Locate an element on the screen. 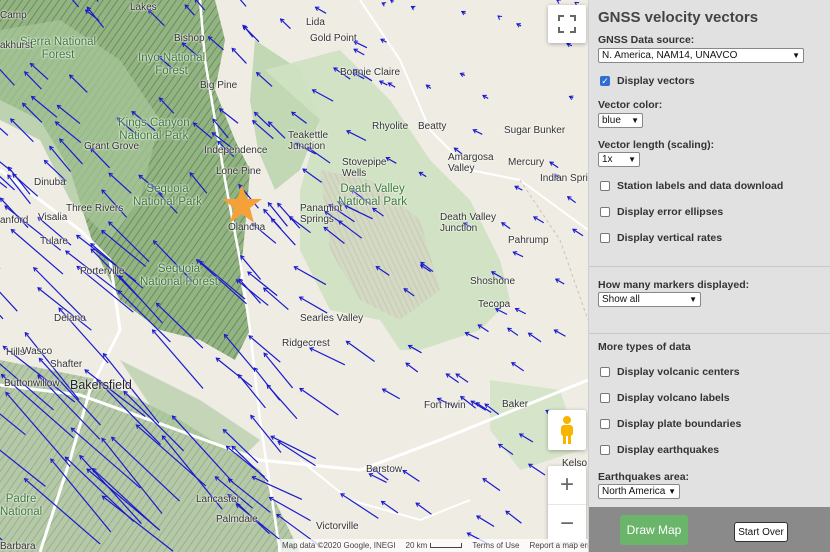 This screenshot has height=552, width=830. map-label: akhurst is located at coordinates (16, 45).